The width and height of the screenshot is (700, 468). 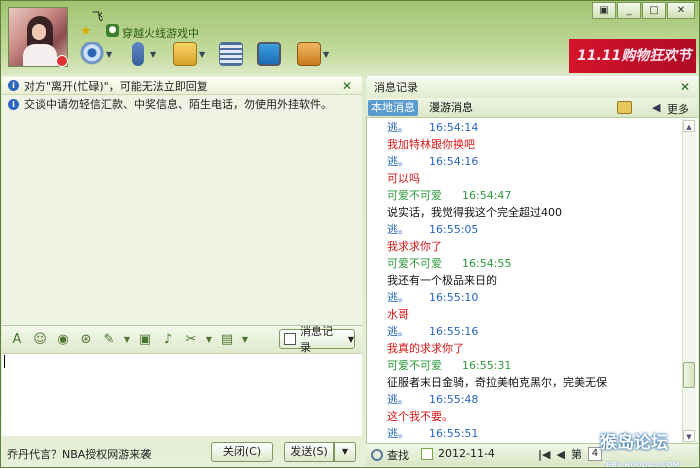 What do you see at coordinates (97, 16) in the screenshot?
I see `contact-nickname: 飞` at bounding box center [97, 16].